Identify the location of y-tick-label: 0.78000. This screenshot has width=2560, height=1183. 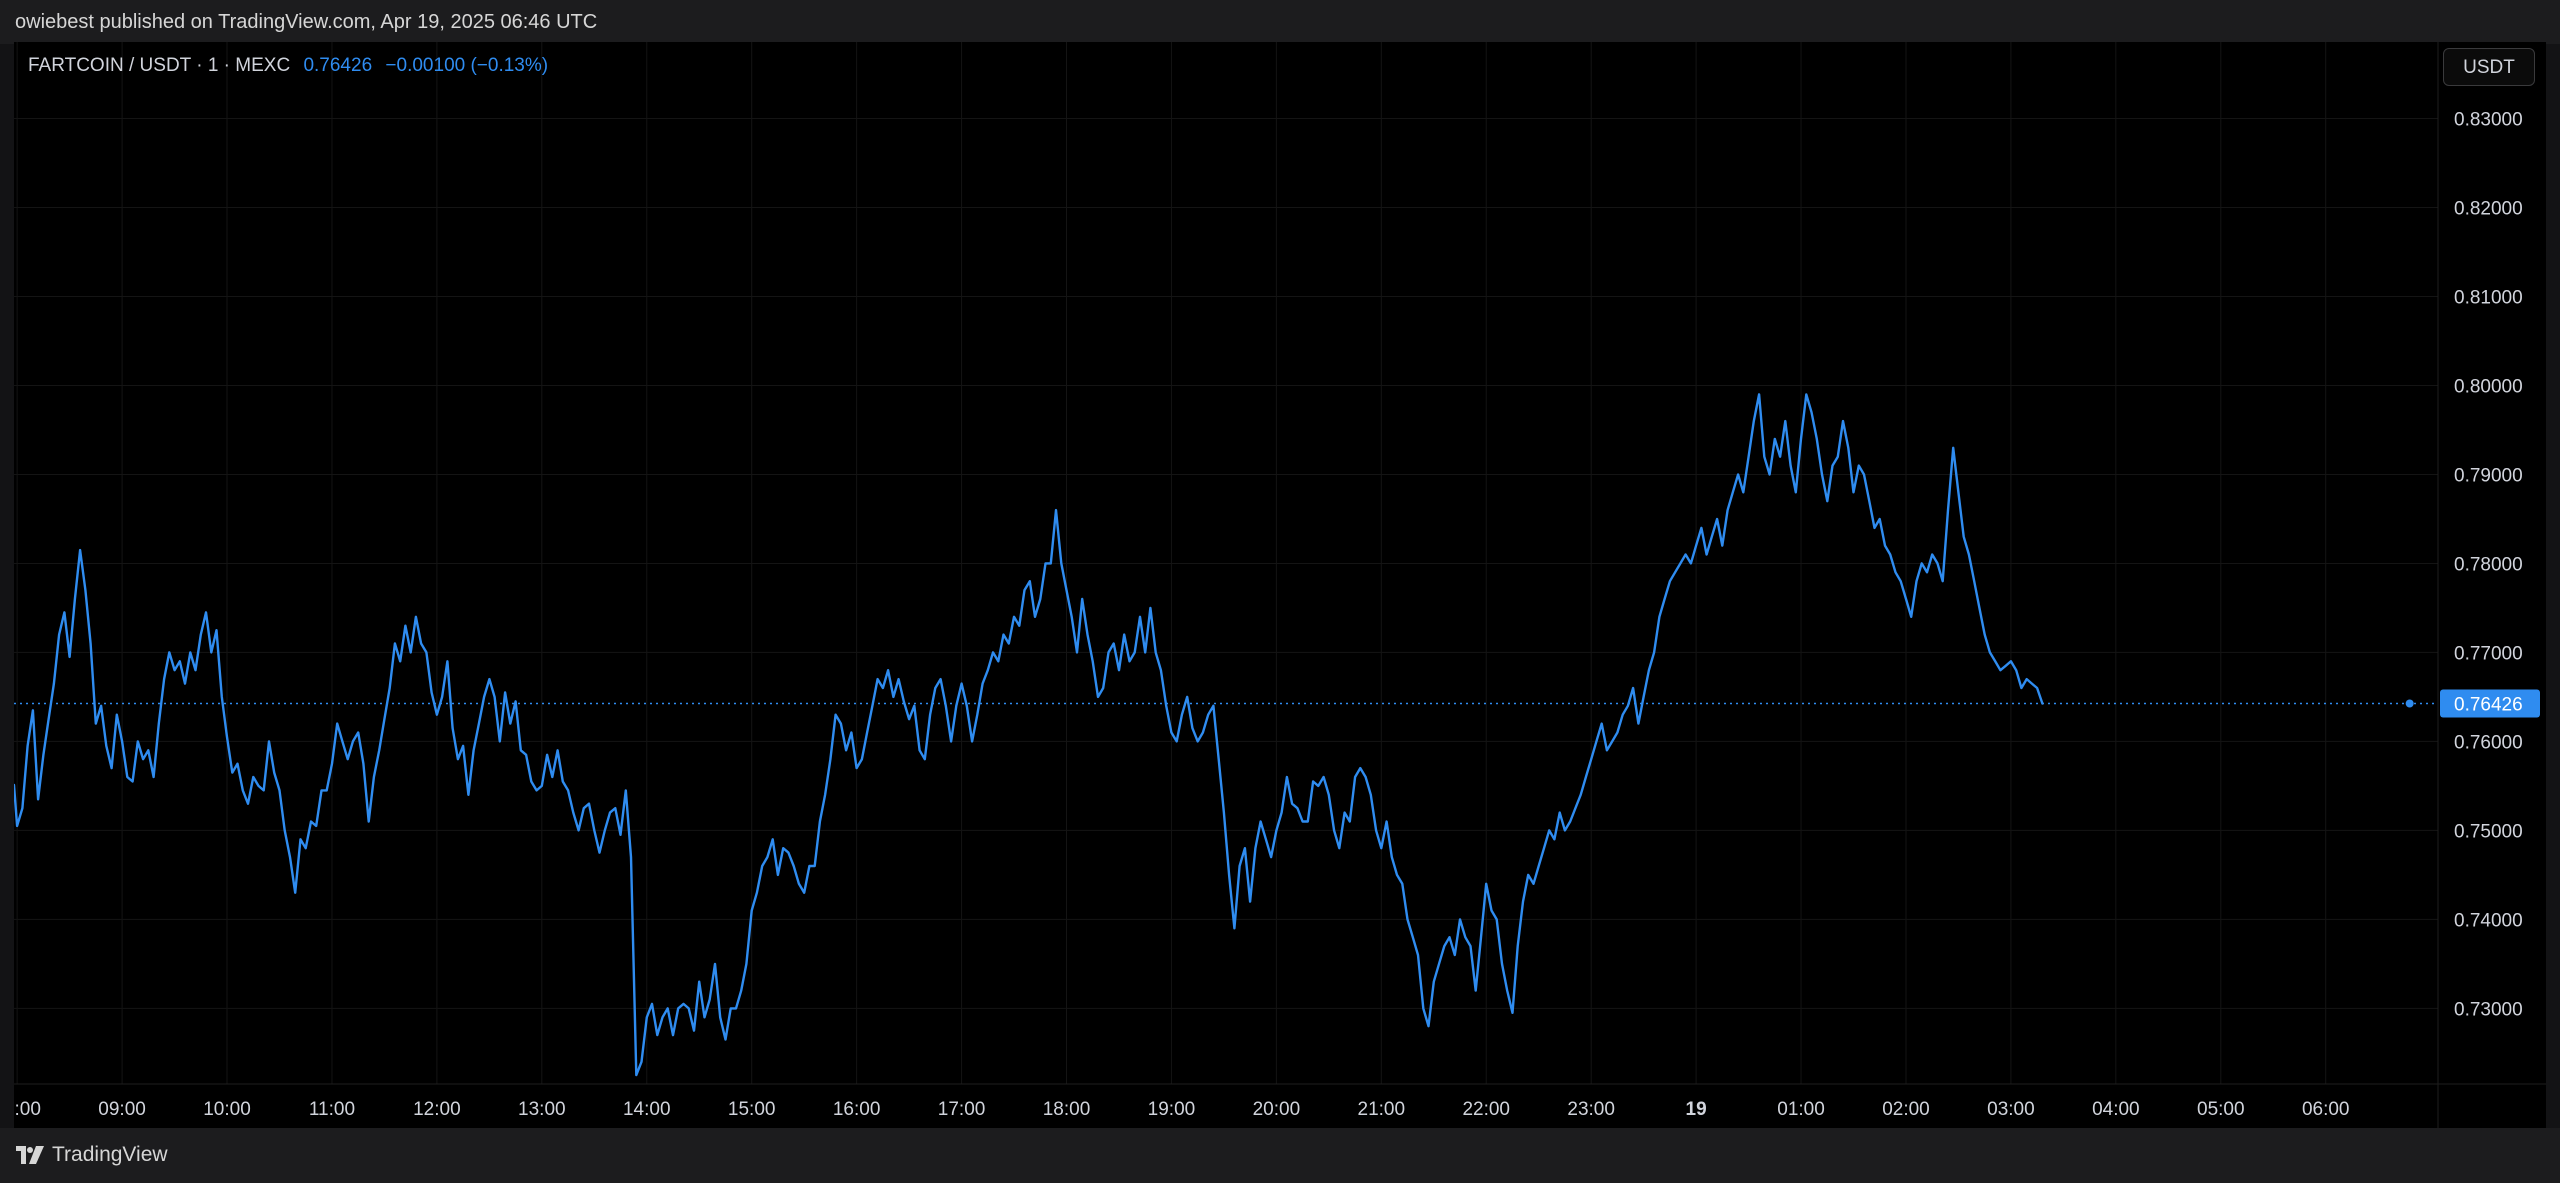
(2488, 564).